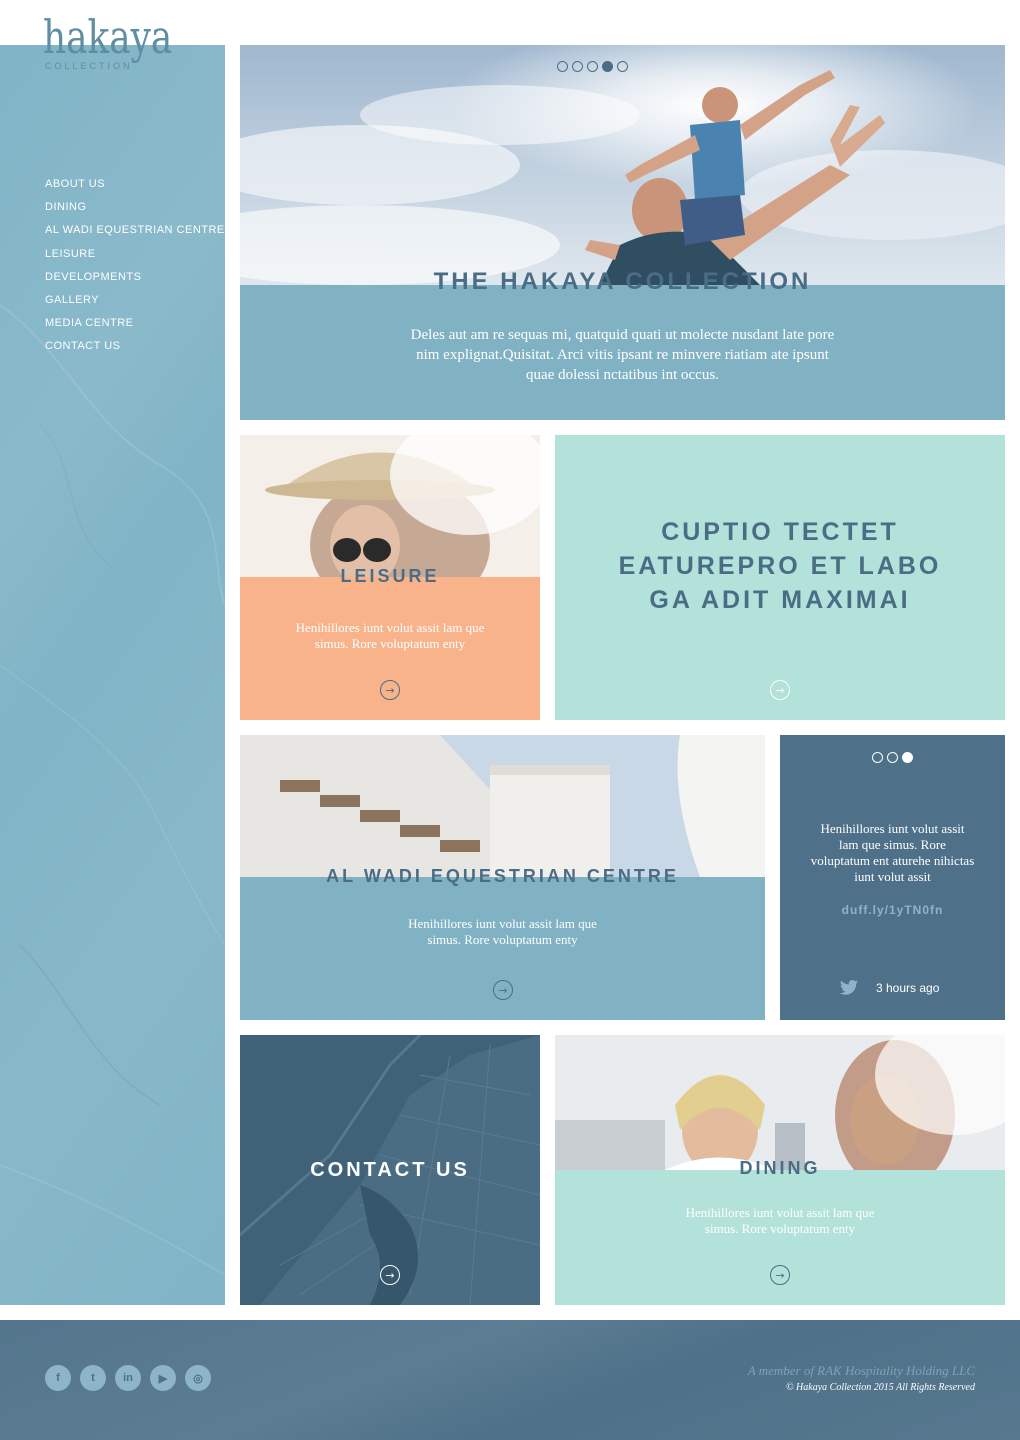  What do you see at coordinates (198, 1378) in the screenshot?
I see `instagram-icon: ◎` at bounding box center [198, 1378].